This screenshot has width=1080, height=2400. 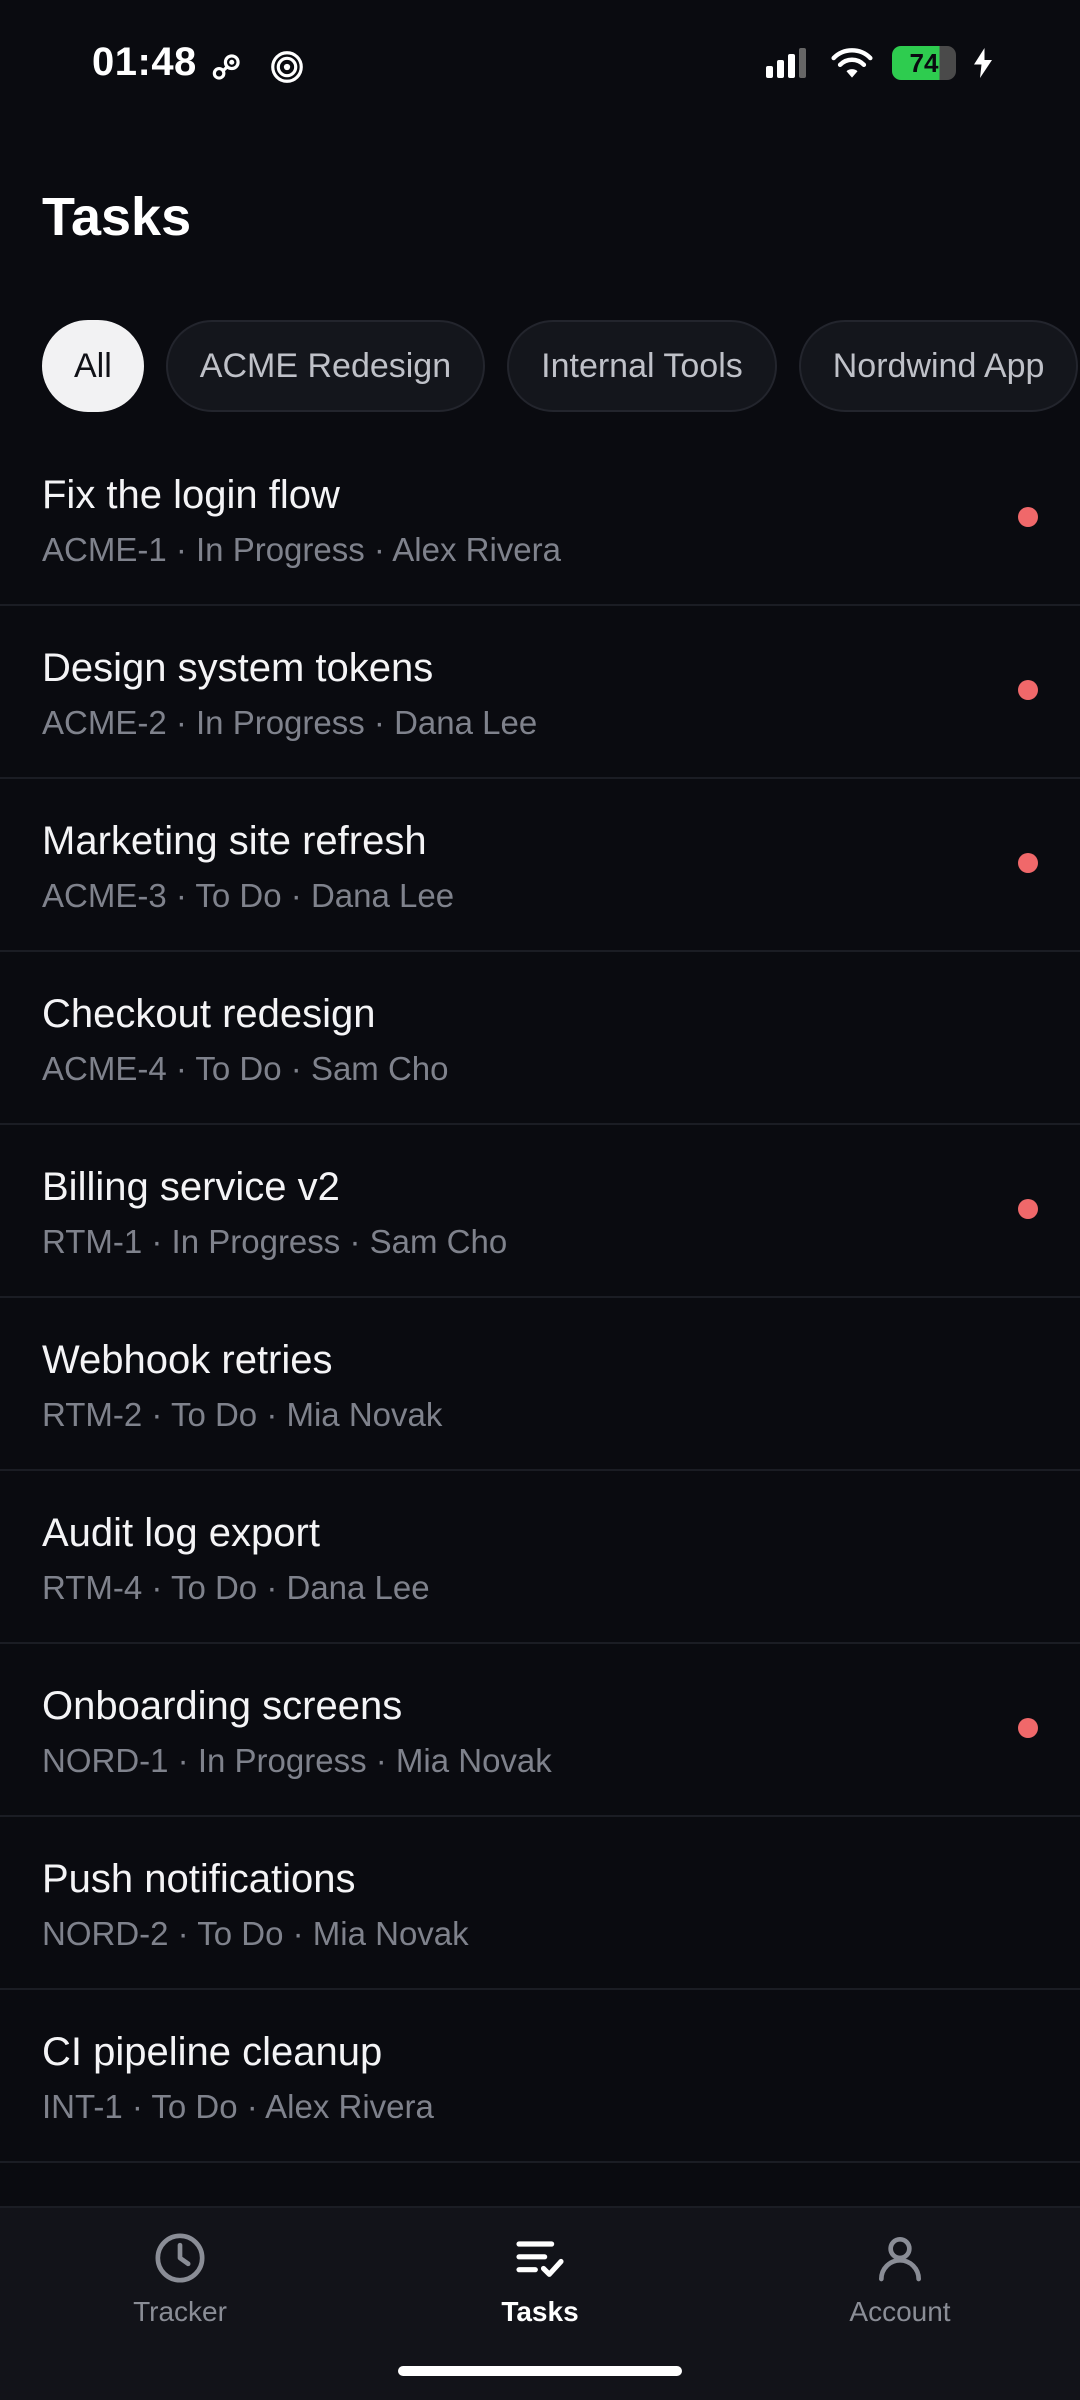 What do you see at coordinates (900, 2259) in the screenshot?
I see `person-icon` at bounding box center [900, 2259].